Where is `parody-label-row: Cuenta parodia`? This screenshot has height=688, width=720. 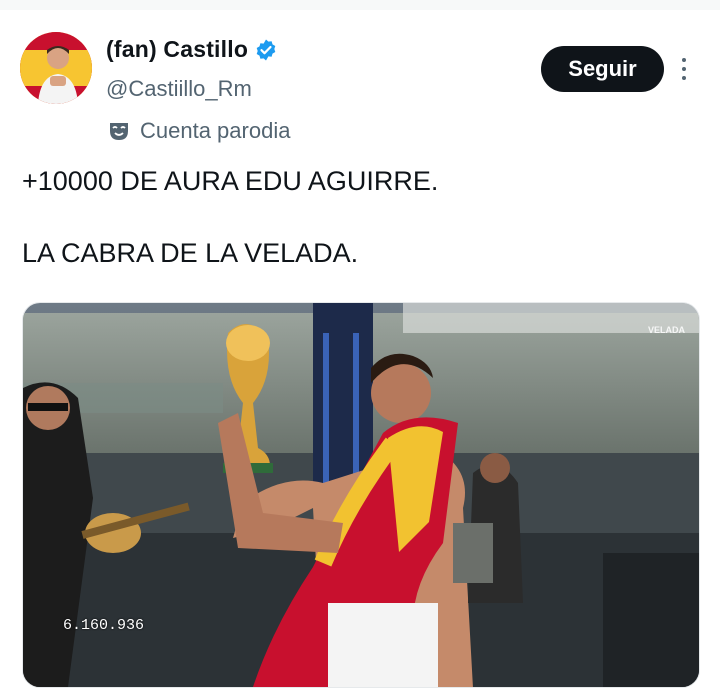 parody-label-row: Cuenta parodia is located at coordinates (199, 131).